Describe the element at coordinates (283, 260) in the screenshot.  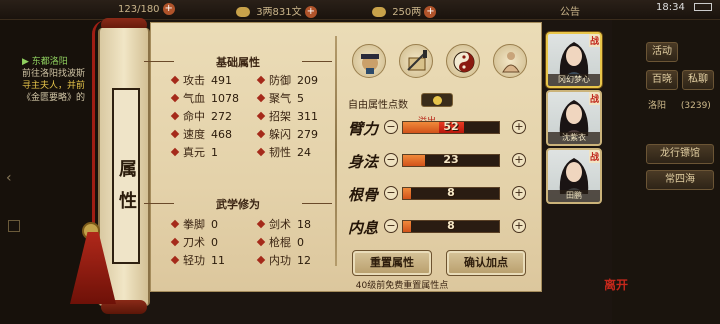
I see `martial-attr-item: 内功 12` at that location.